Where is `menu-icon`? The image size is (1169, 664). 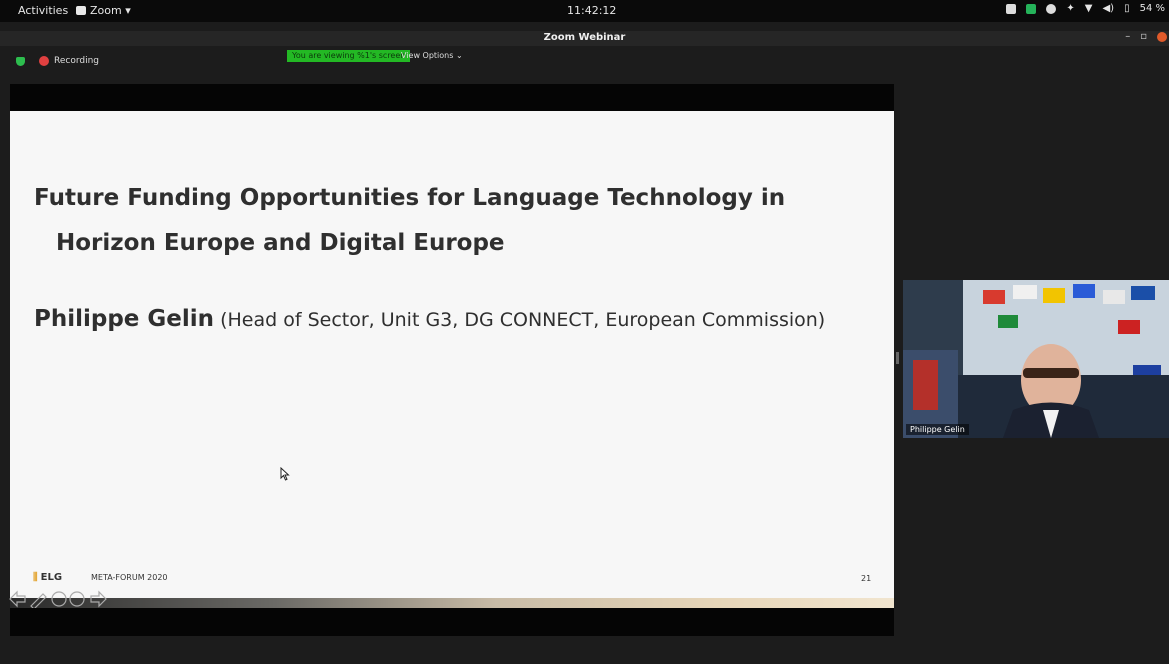
menu-icon is located at coordinates (77, 599).